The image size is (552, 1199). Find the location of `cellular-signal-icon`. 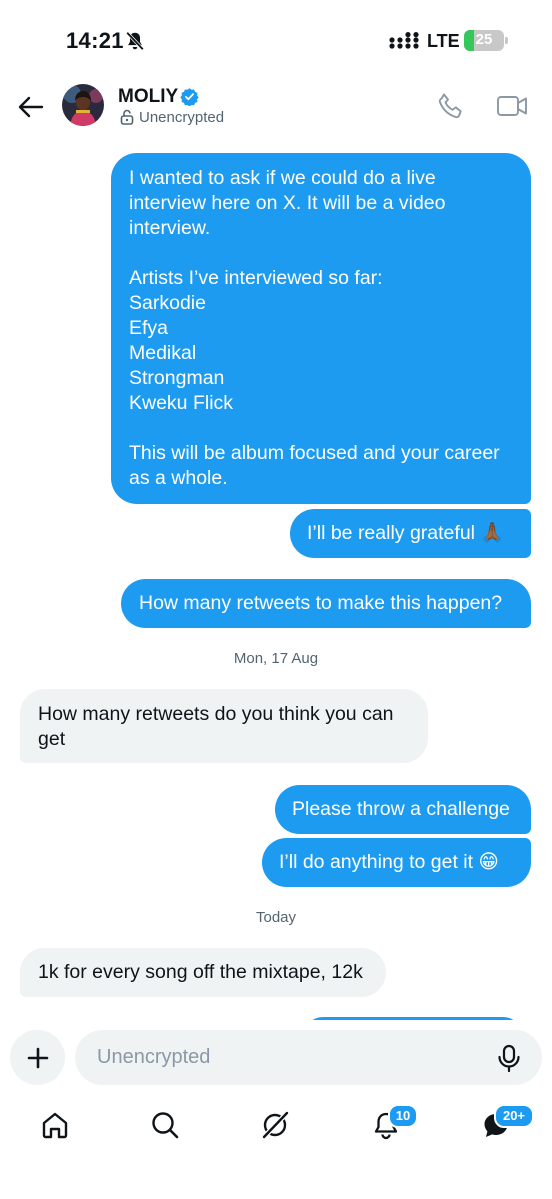

cellular-signal-icon is located at coordinates (404, 40).